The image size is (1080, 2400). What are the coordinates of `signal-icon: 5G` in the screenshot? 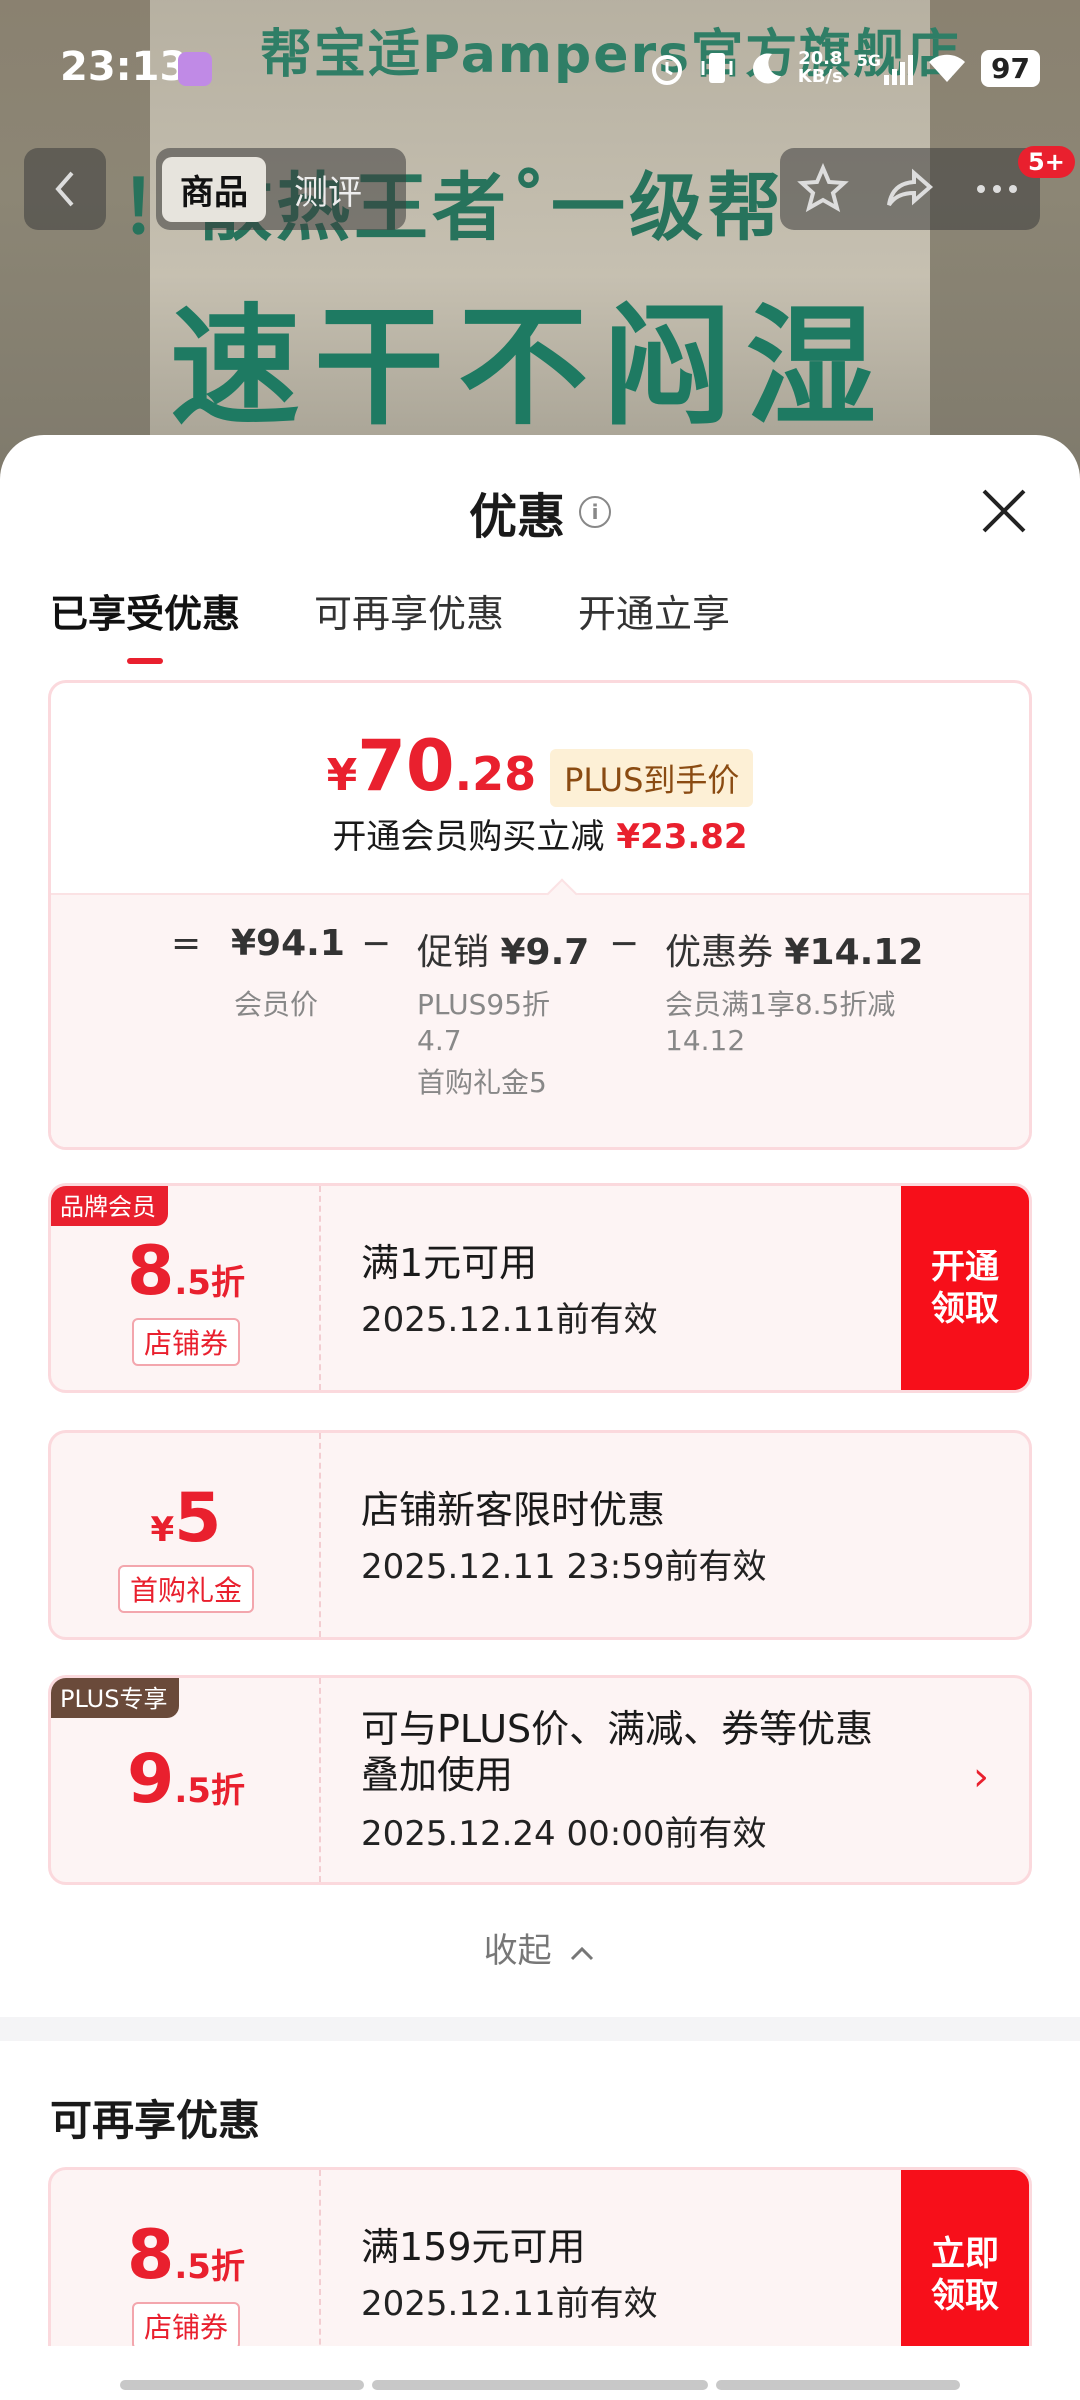 It's located at (885, 68).